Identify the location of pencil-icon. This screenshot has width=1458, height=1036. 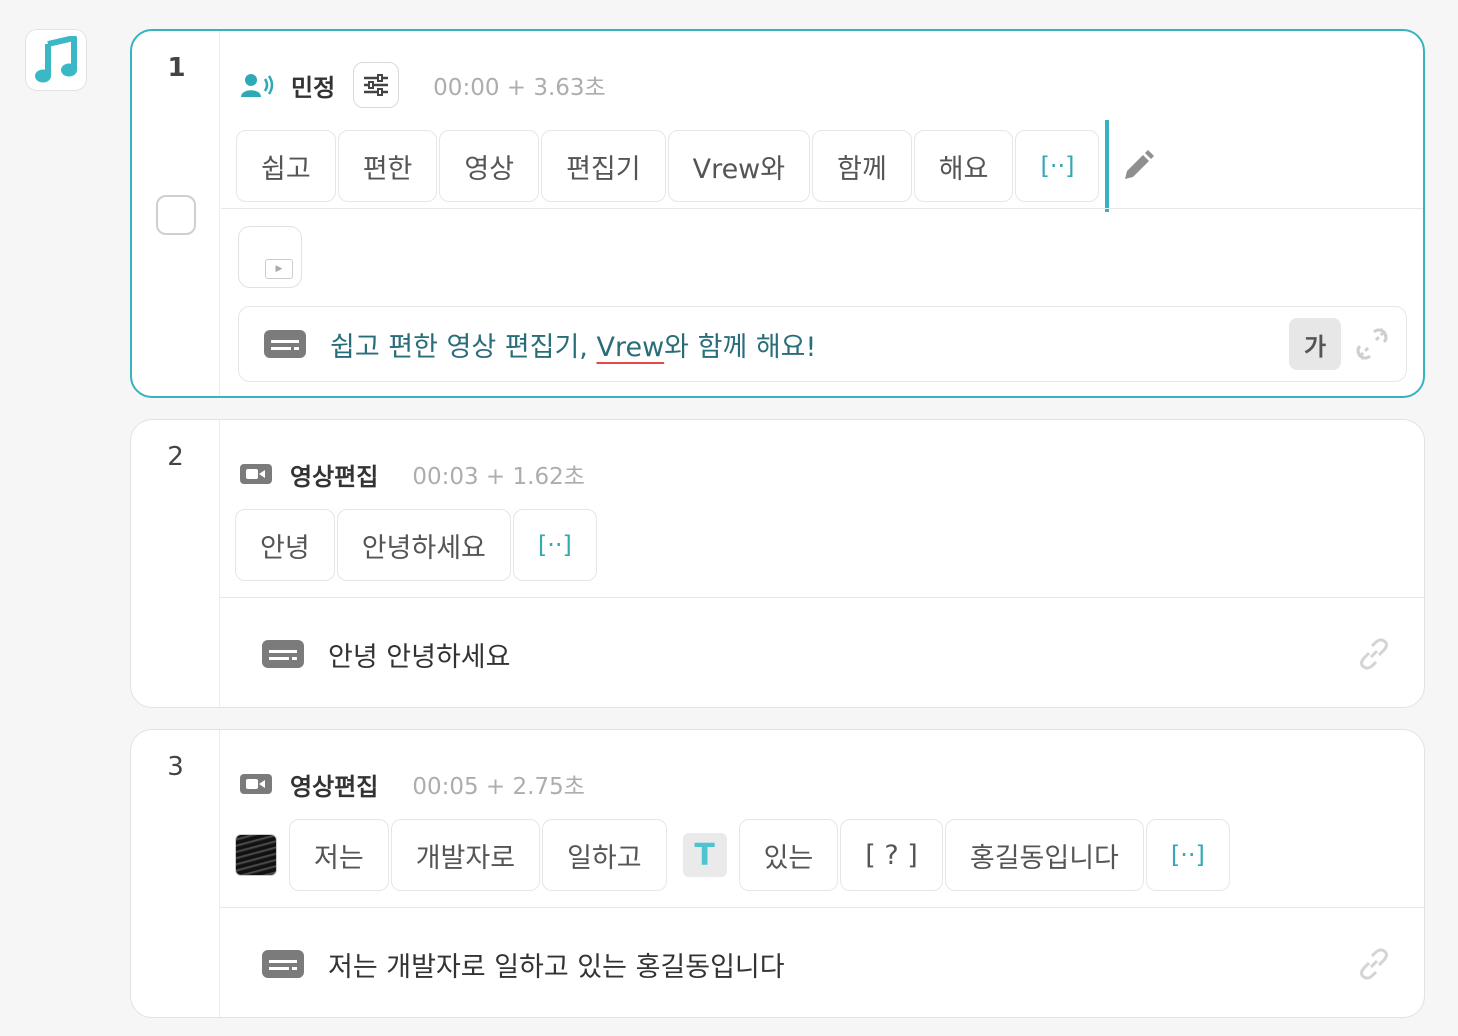
(1138, 166).